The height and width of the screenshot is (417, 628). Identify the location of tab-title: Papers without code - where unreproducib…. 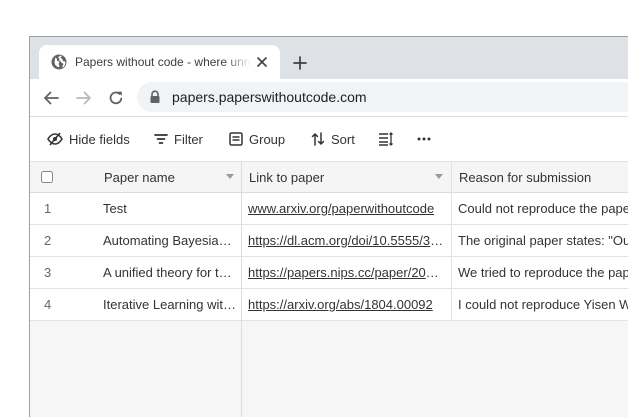
(163, 62).